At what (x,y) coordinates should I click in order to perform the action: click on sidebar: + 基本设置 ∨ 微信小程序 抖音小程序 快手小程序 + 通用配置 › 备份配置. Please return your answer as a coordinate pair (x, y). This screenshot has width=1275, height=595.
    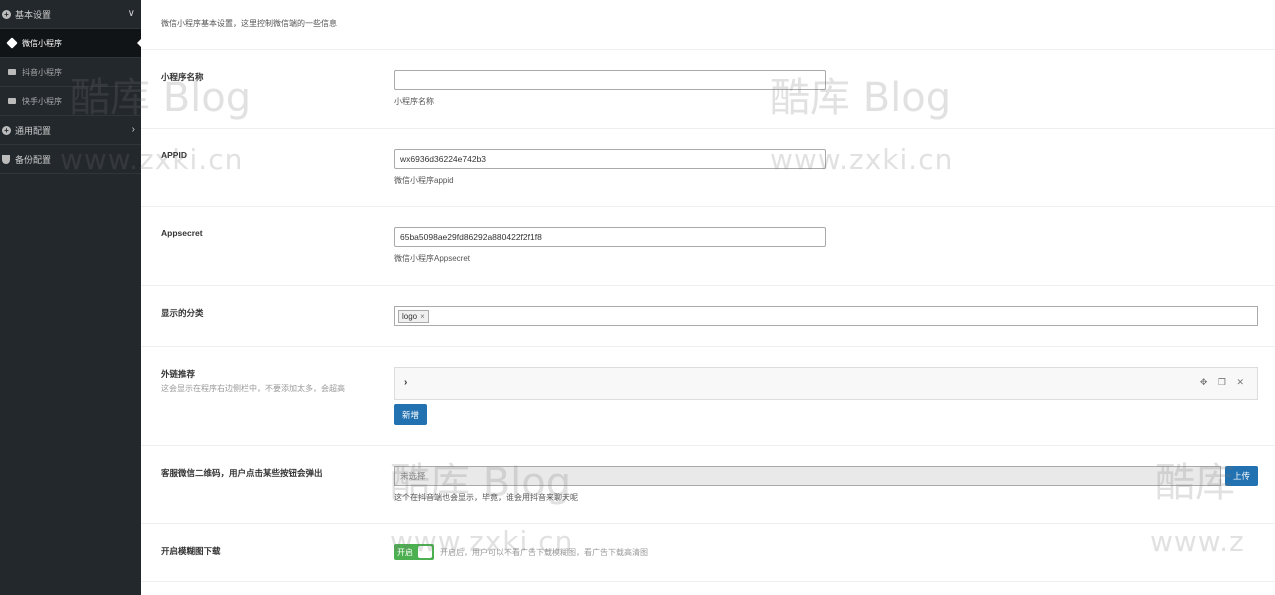
    Looking at the image, I should click on (70, 297).